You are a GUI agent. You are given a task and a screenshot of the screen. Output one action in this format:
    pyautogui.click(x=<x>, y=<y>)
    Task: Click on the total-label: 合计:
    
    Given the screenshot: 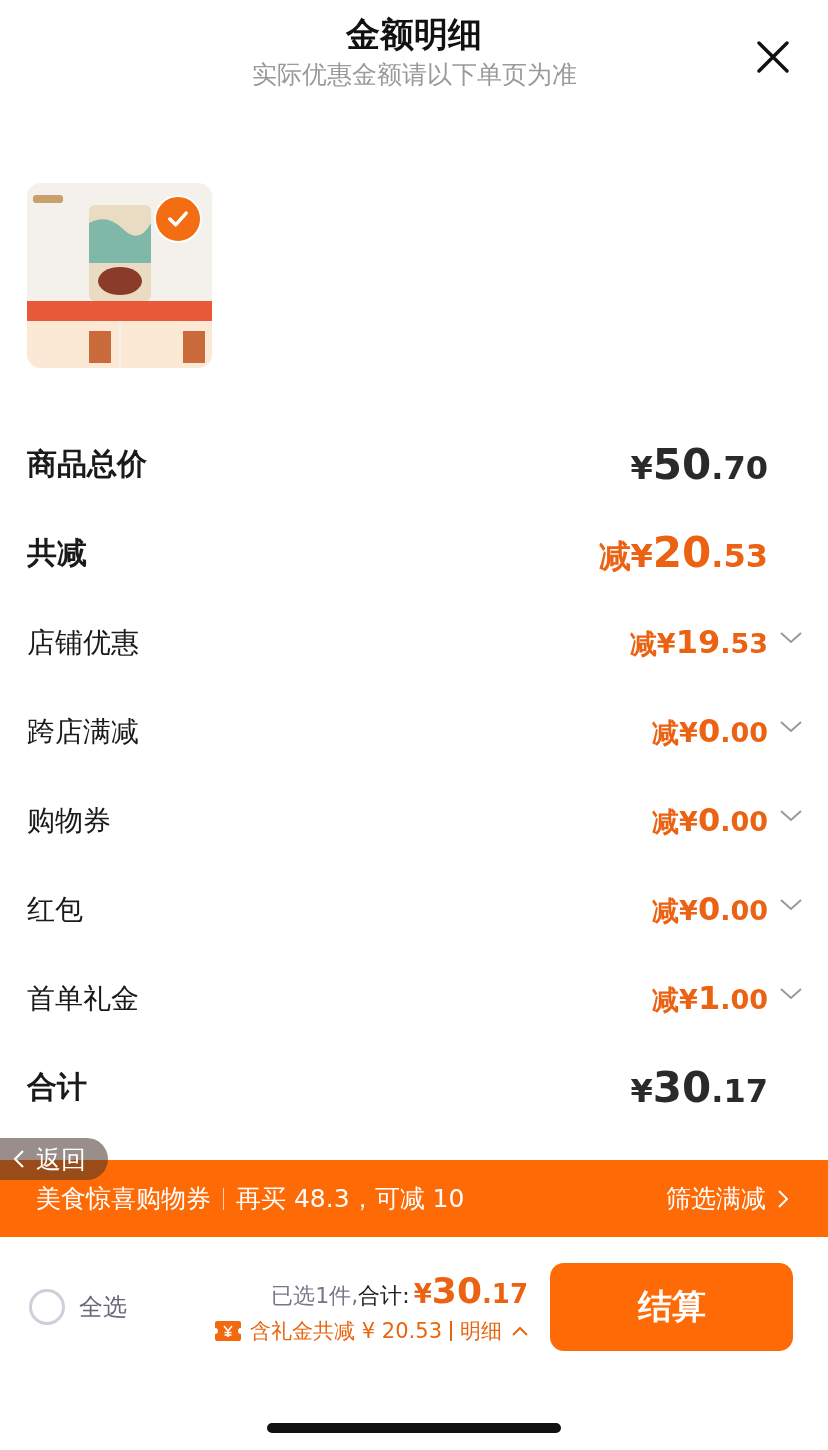 What is the action you would take?
    pyautogui.click(x=384, y=1295)
    